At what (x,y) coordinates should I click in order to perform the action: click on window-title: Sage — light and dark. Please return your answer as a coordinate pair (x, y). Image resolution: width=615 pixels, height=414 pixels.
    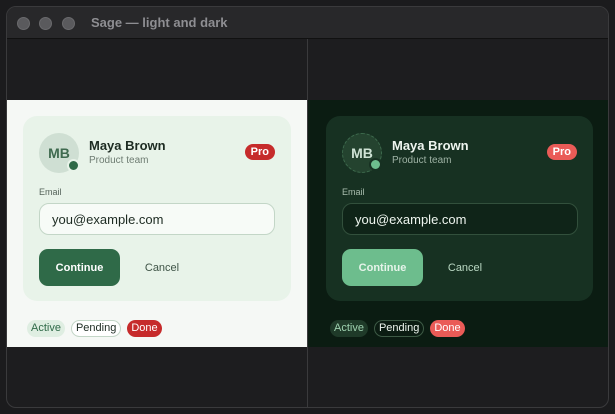
    Looking at the image, I should click on (159, 22).